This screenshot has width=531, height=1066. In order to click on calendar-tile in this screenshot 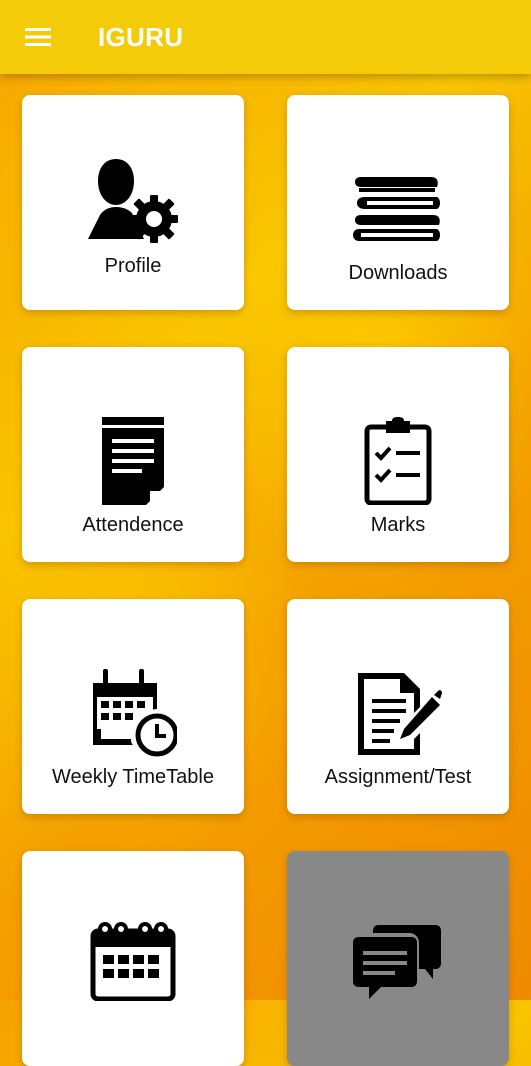, I will do `click(133, 958)`.